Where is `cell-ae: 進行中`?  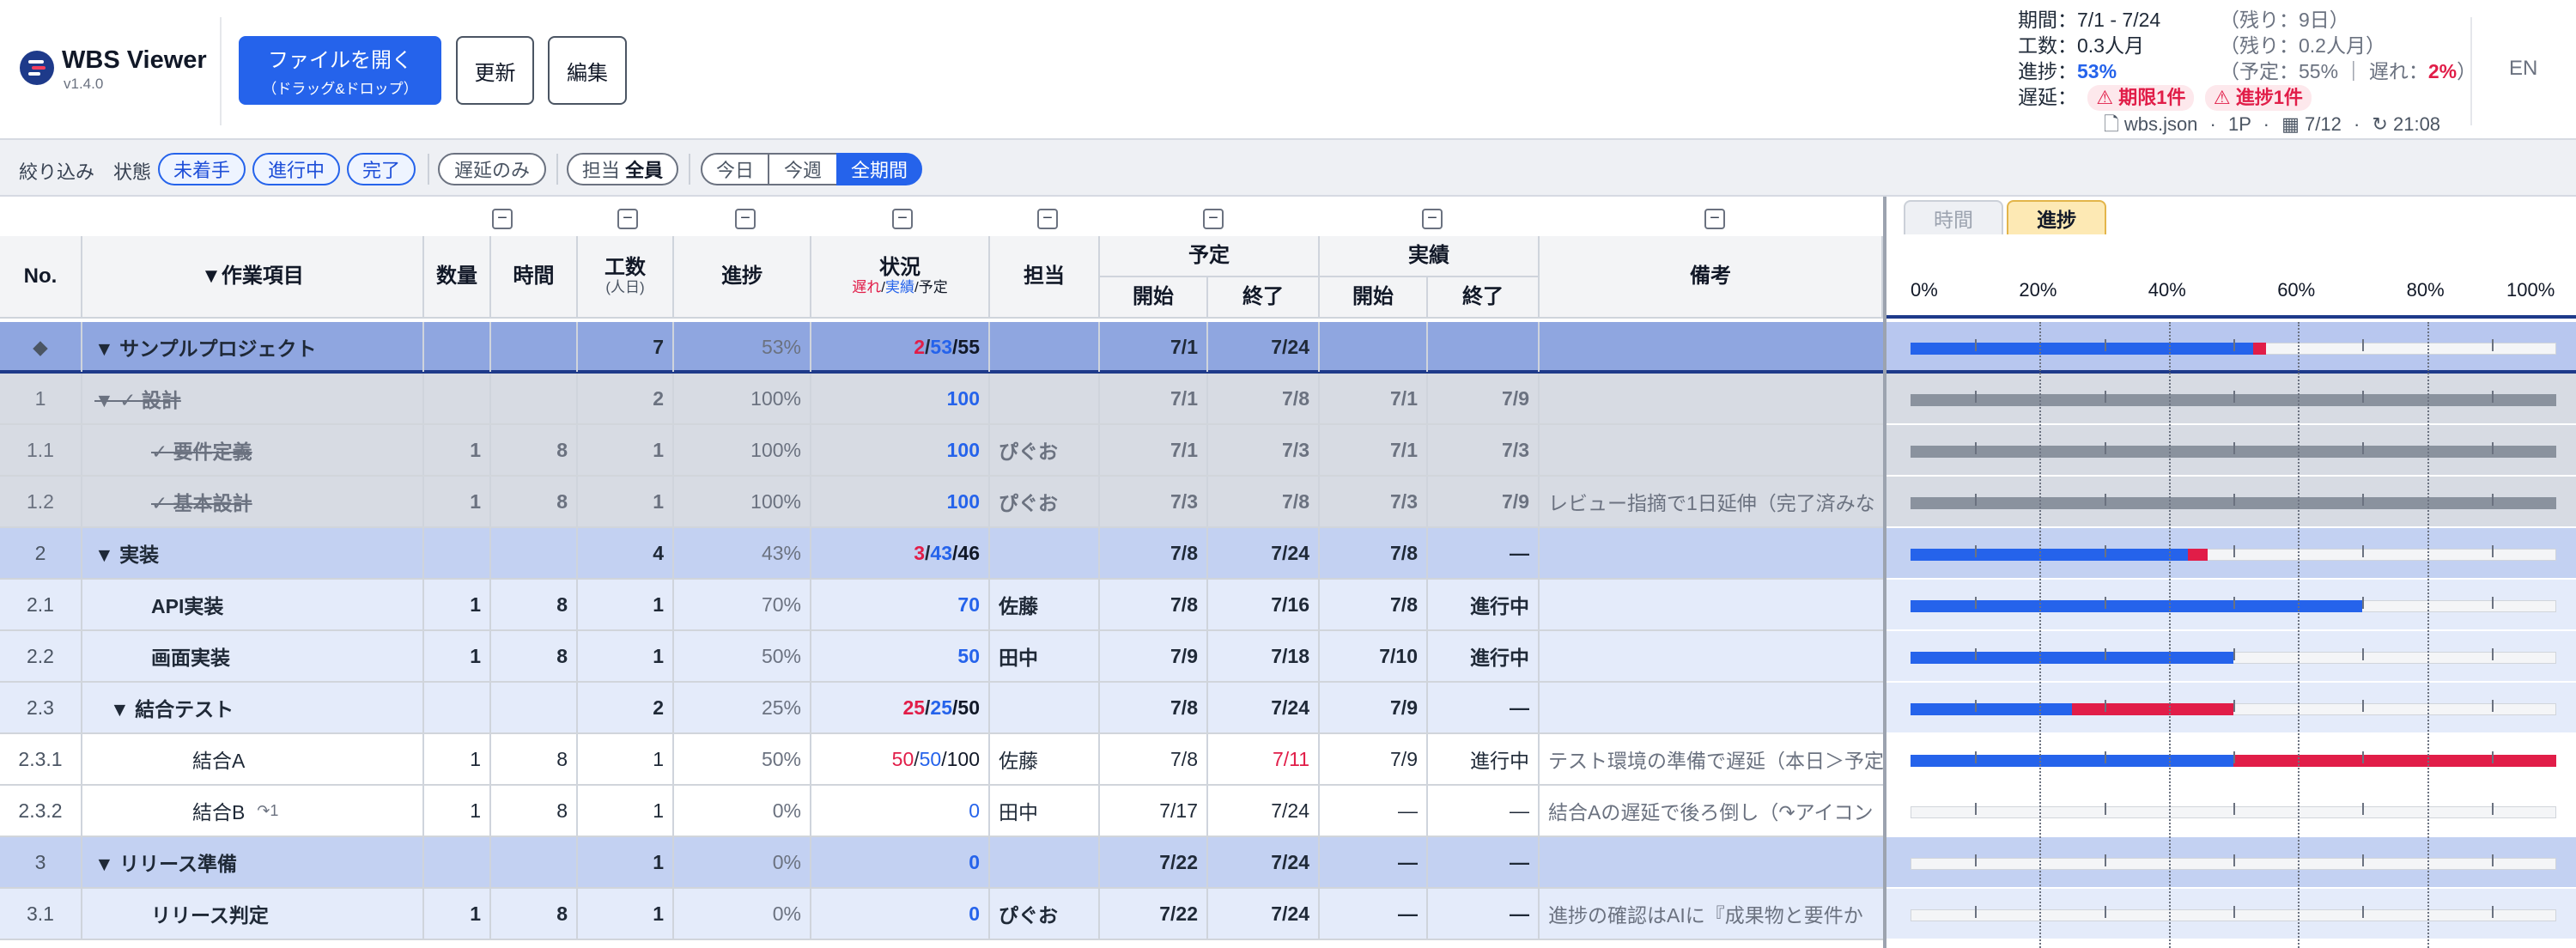
cell-ae: 進行中 is located at coordinates (1484, 759).